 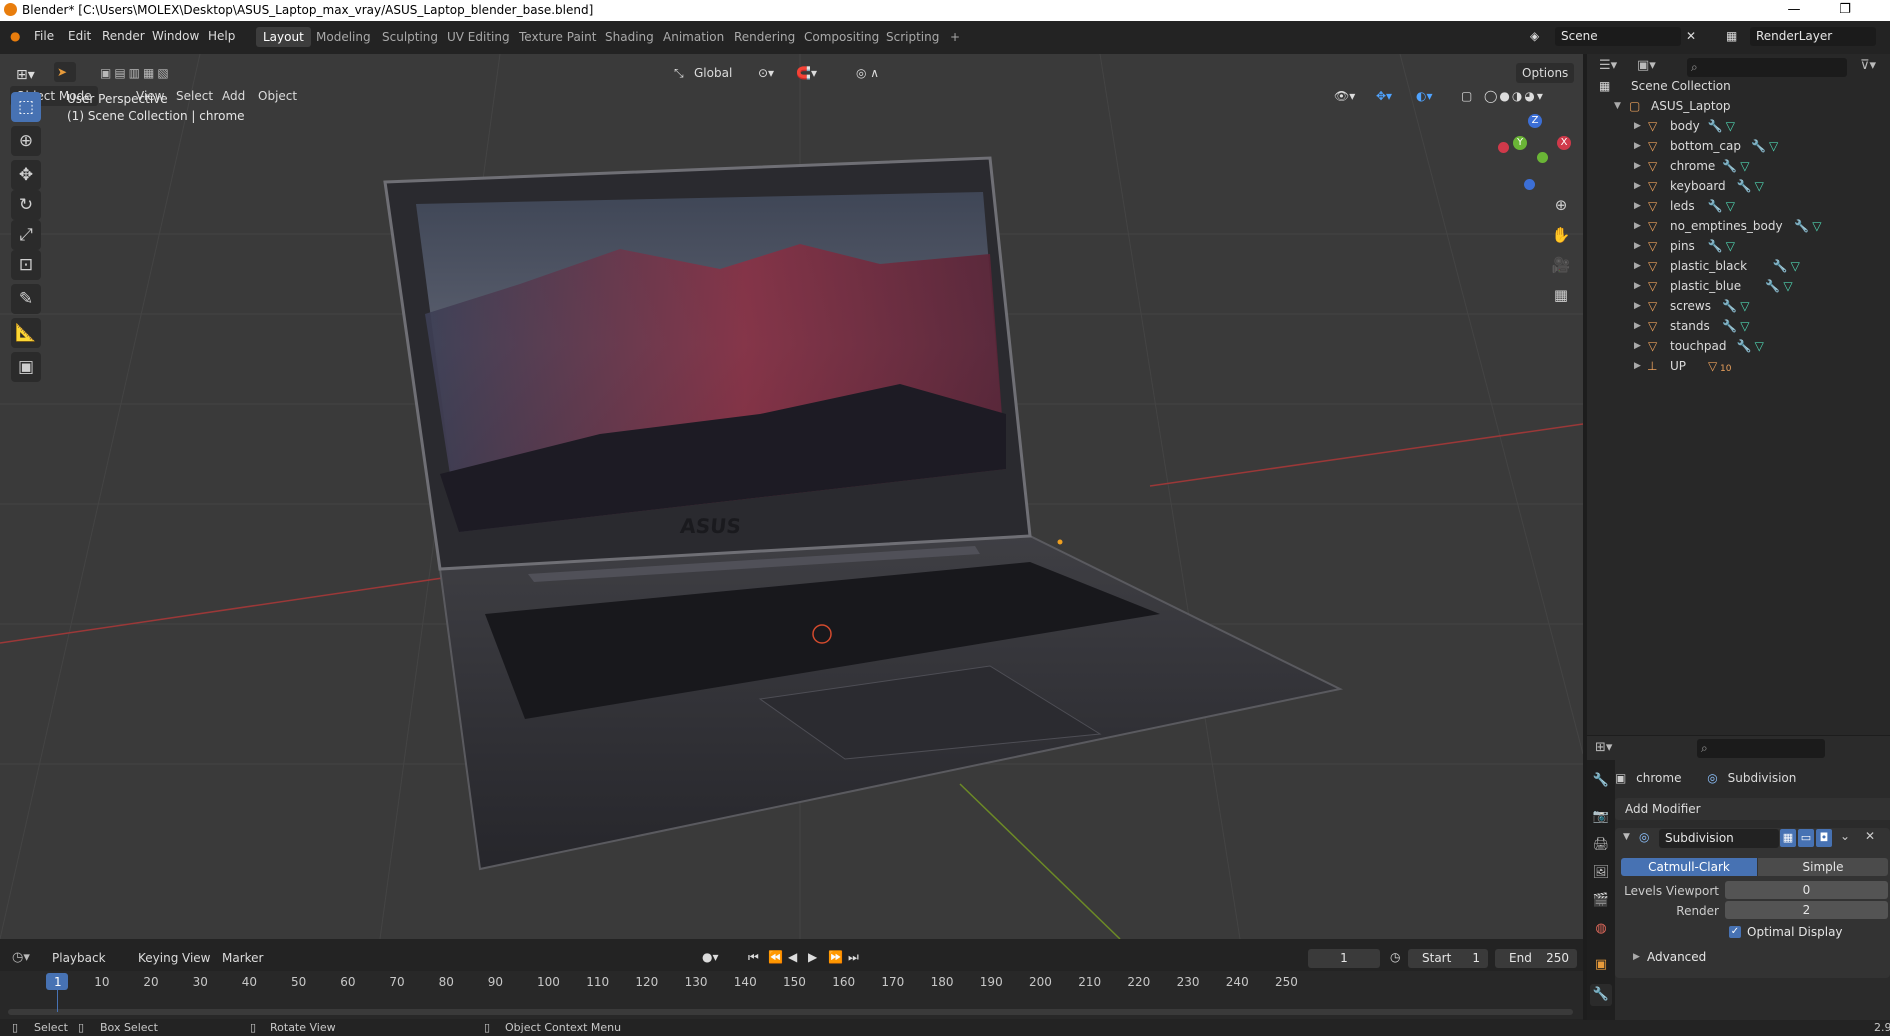 I want to click on properties-search-input: ⌕, so click(x=1761, y=748).